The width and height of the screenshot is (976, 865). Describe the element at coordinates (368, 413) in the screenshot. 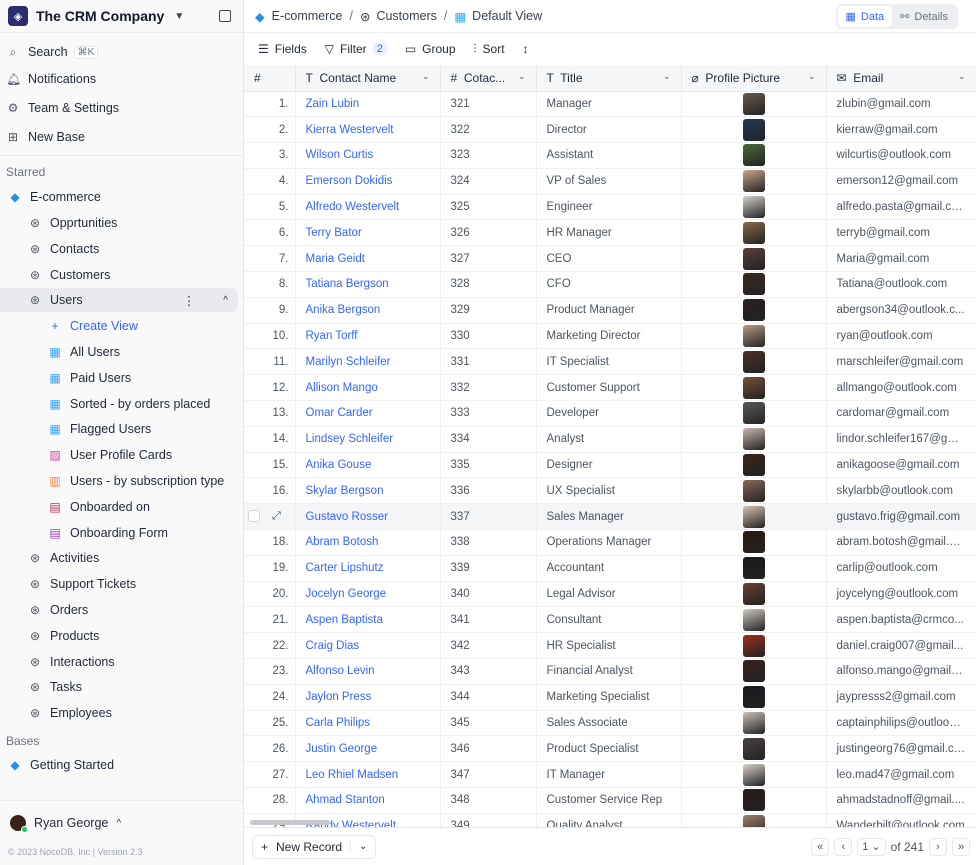

I see `contact-name-cell: Omar Carder` at that location.